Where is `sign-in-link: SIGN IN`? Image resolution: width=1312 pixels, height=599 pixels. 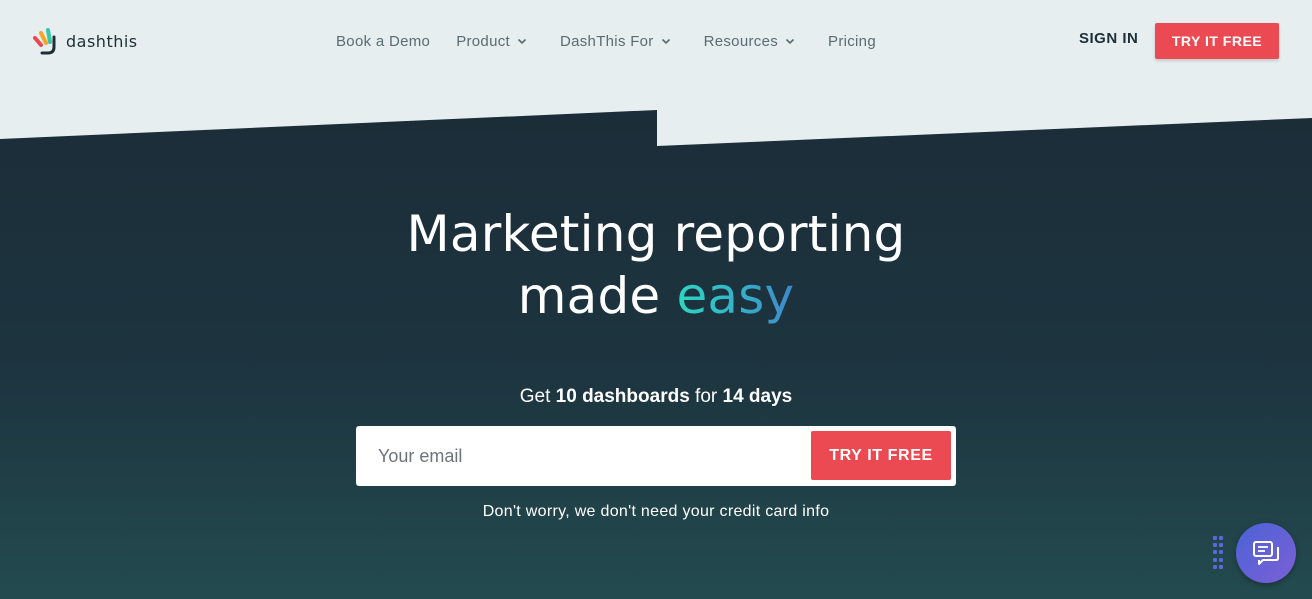 sign-in-link: SIGN IN is located at coordinates (1108, 38).